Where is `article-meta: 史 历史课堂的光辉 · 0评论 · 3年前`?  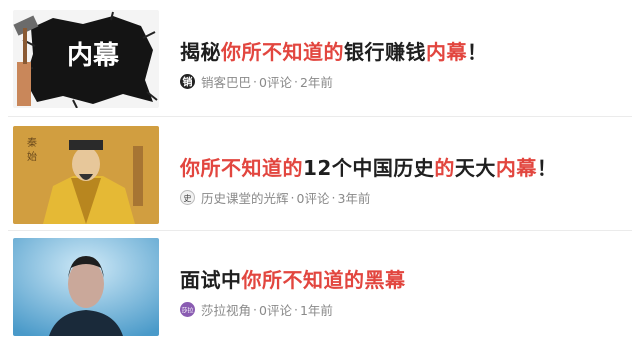
article-meta: 史 历史课堂的光辉 · 0评论 · 3年前 is located at coordinates (275, 197).